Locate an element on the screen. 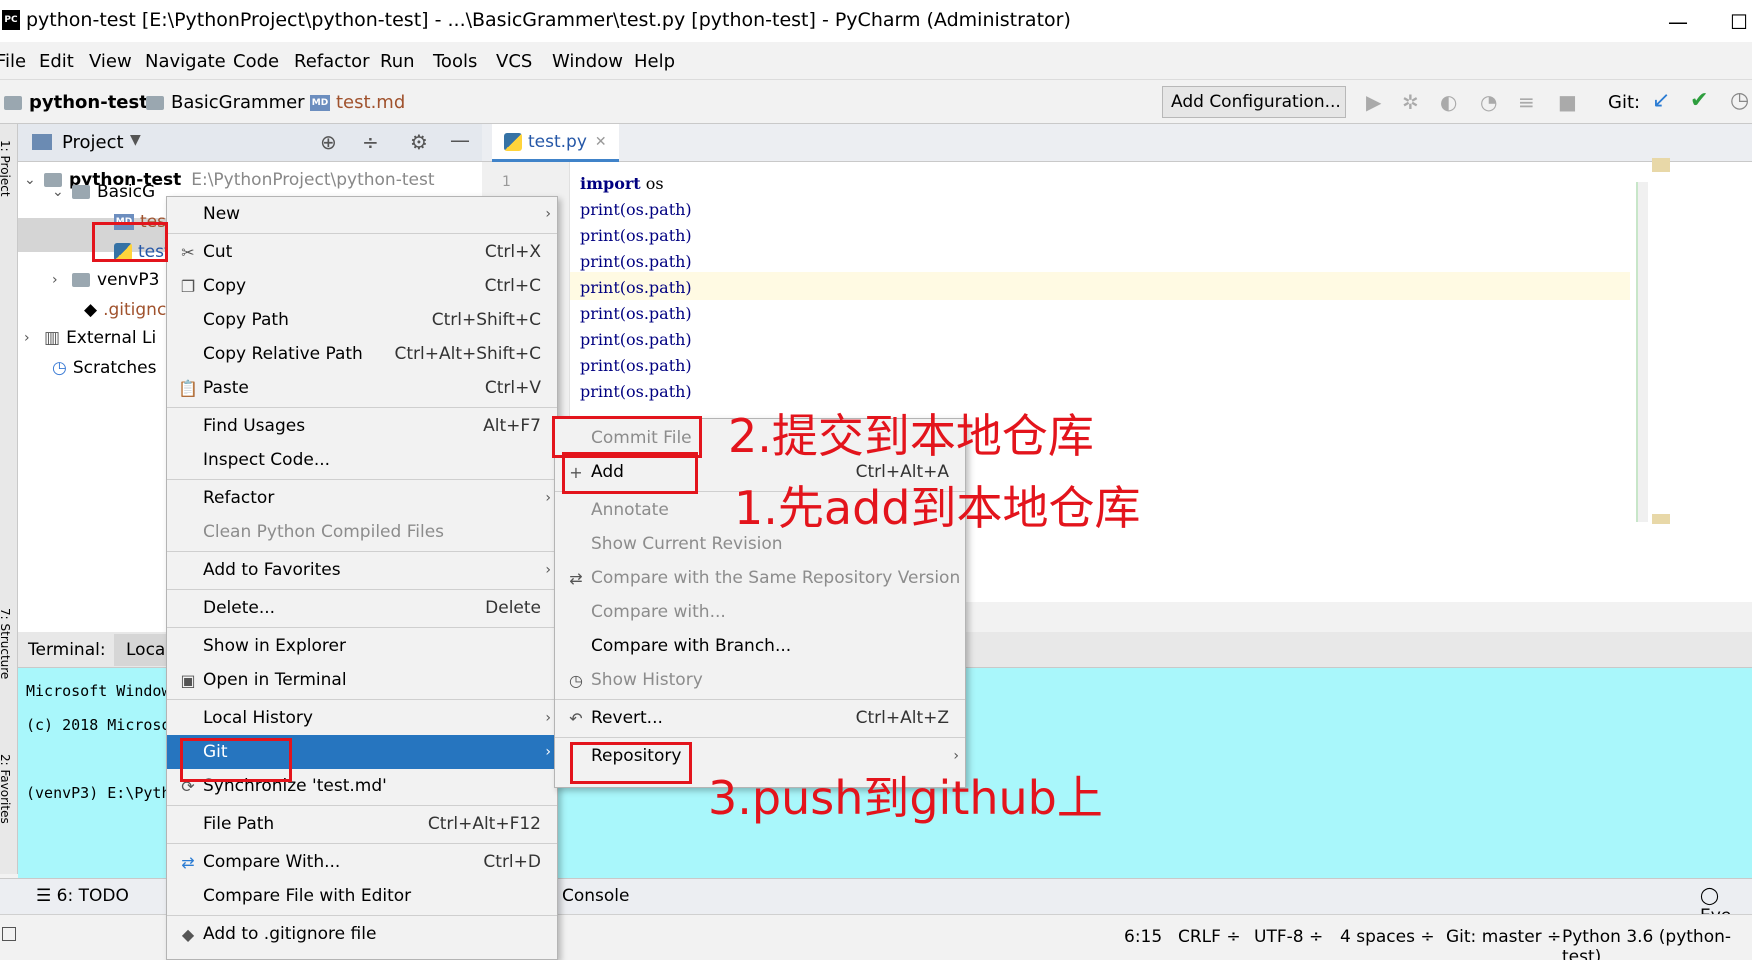 This screenshot has height=960, width=1752. tree-item-basicgrammer: ⌄ BasicG is located at coordinates (103, 192).